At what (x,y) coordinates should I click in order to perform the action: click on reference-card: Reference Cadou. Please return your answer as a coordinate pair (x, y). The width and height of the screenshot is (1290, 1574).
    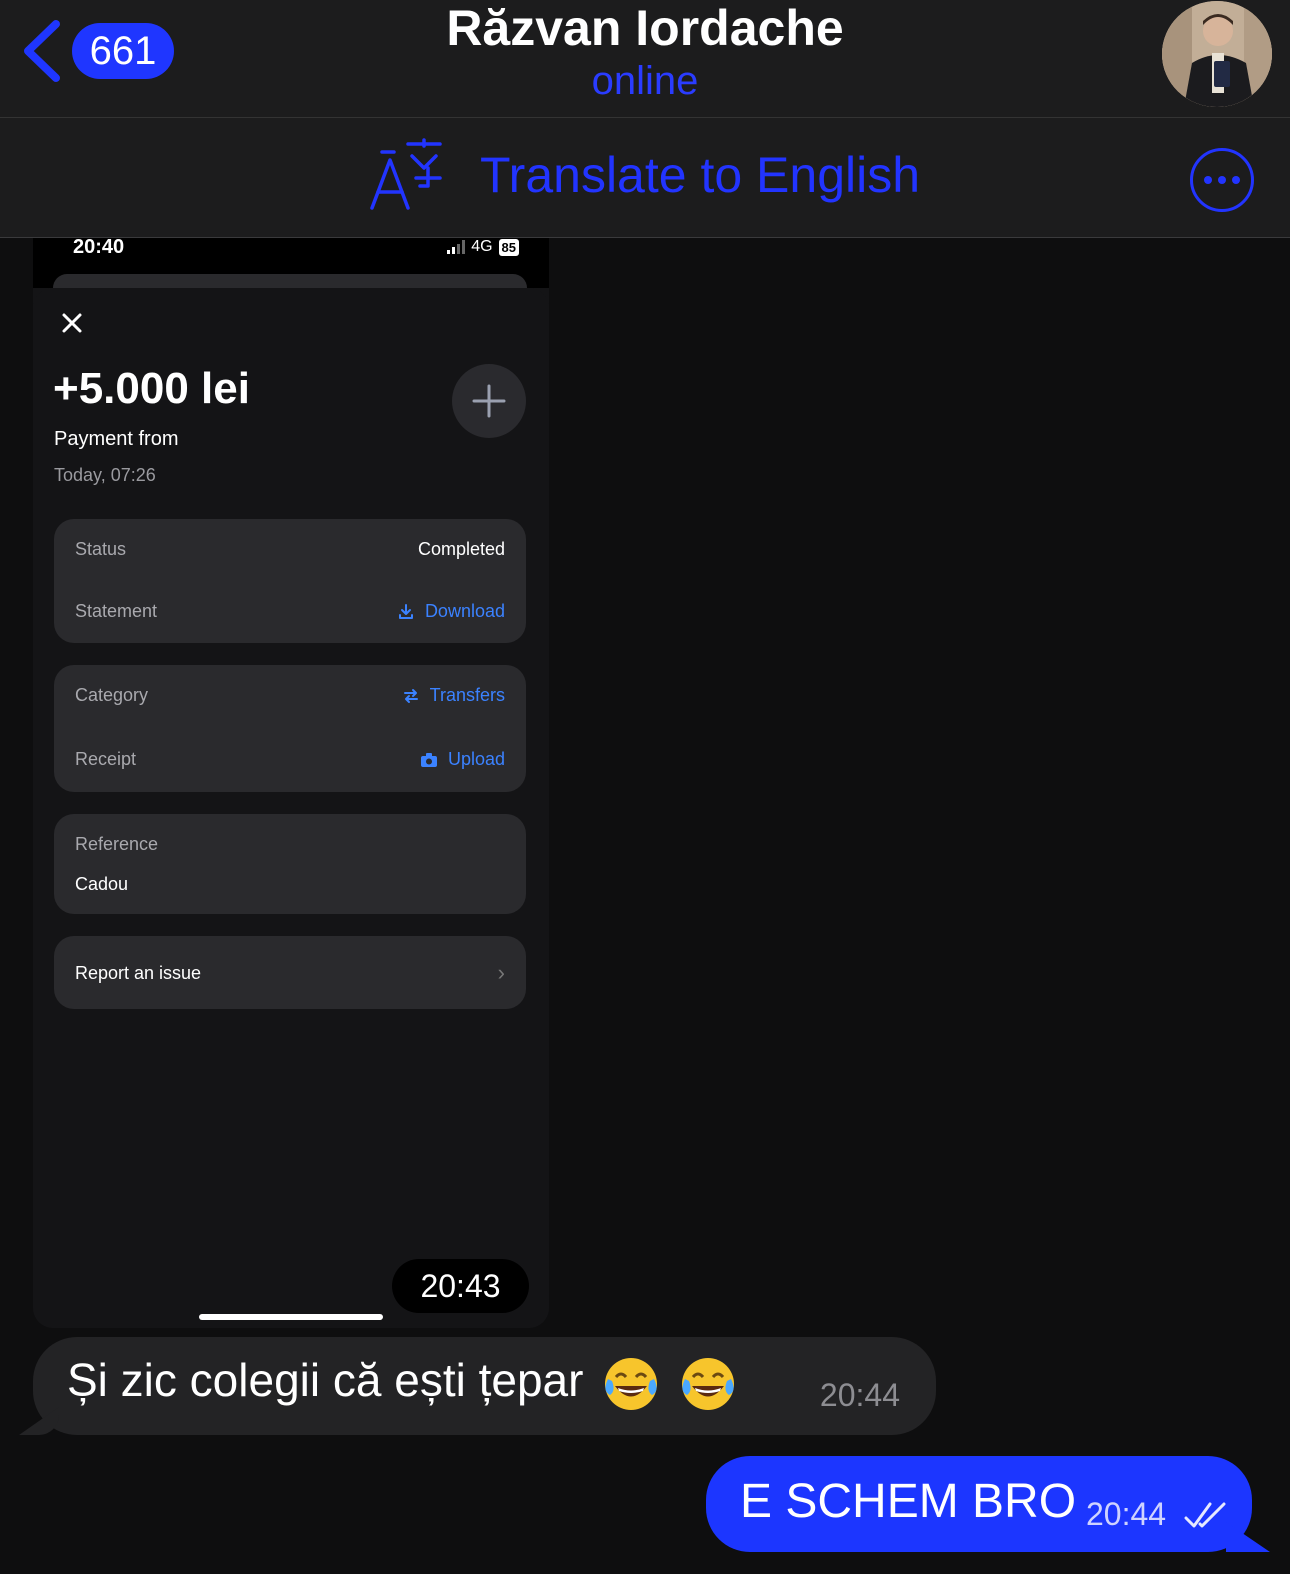
    Looking at the image, I should click on (290, 864).